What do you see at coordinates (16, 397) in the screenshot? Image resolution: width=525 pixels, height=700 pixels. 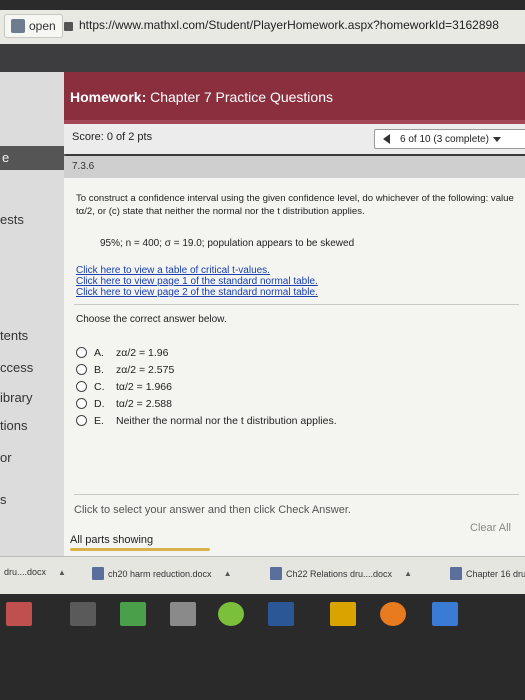 I see `sidebar-item-library: ibrary` at bounding box center [16, 397].